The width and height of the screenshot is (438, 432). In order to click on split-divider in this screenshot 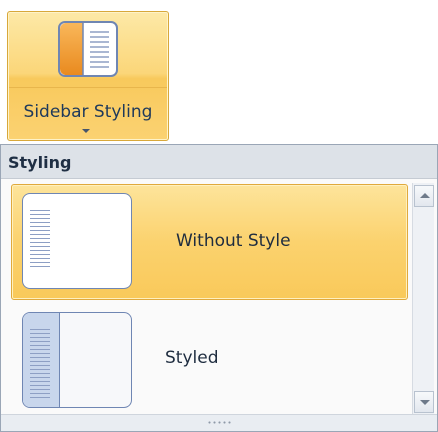, I will do `click(88, 87)`.